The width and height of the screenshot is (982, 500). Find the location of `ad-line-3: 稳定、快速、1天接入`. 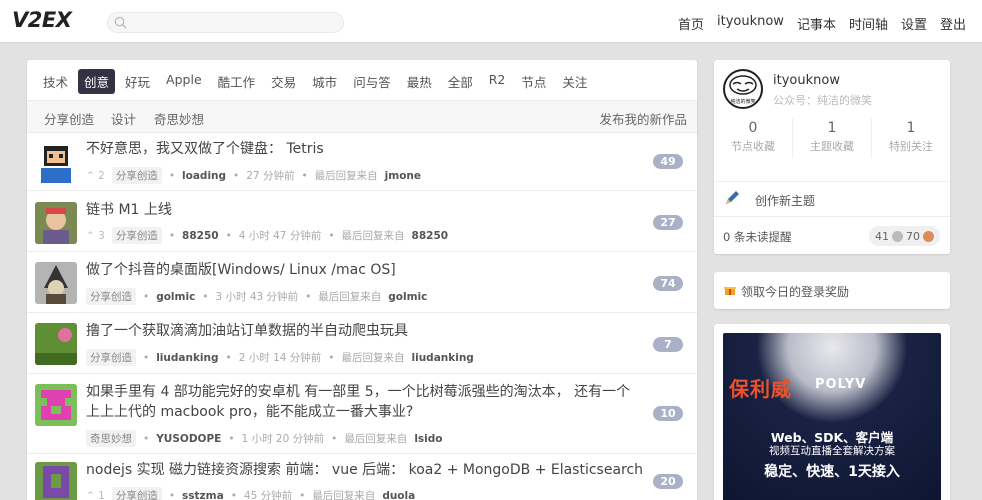

ad-line-3: 稳定、快速、1天接入 is located at coordinates (832, 472).